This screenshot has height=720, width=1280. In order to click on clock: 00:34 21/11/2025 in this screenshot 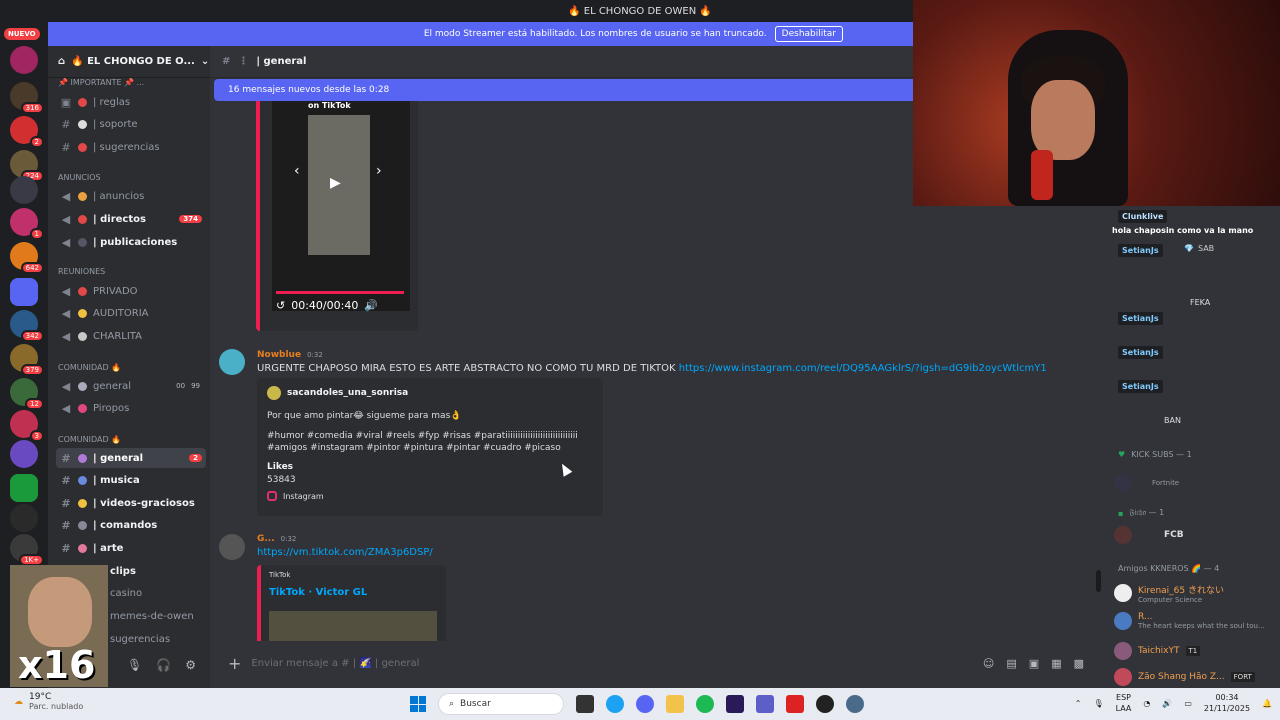, I will do `click(1227, 703)`.